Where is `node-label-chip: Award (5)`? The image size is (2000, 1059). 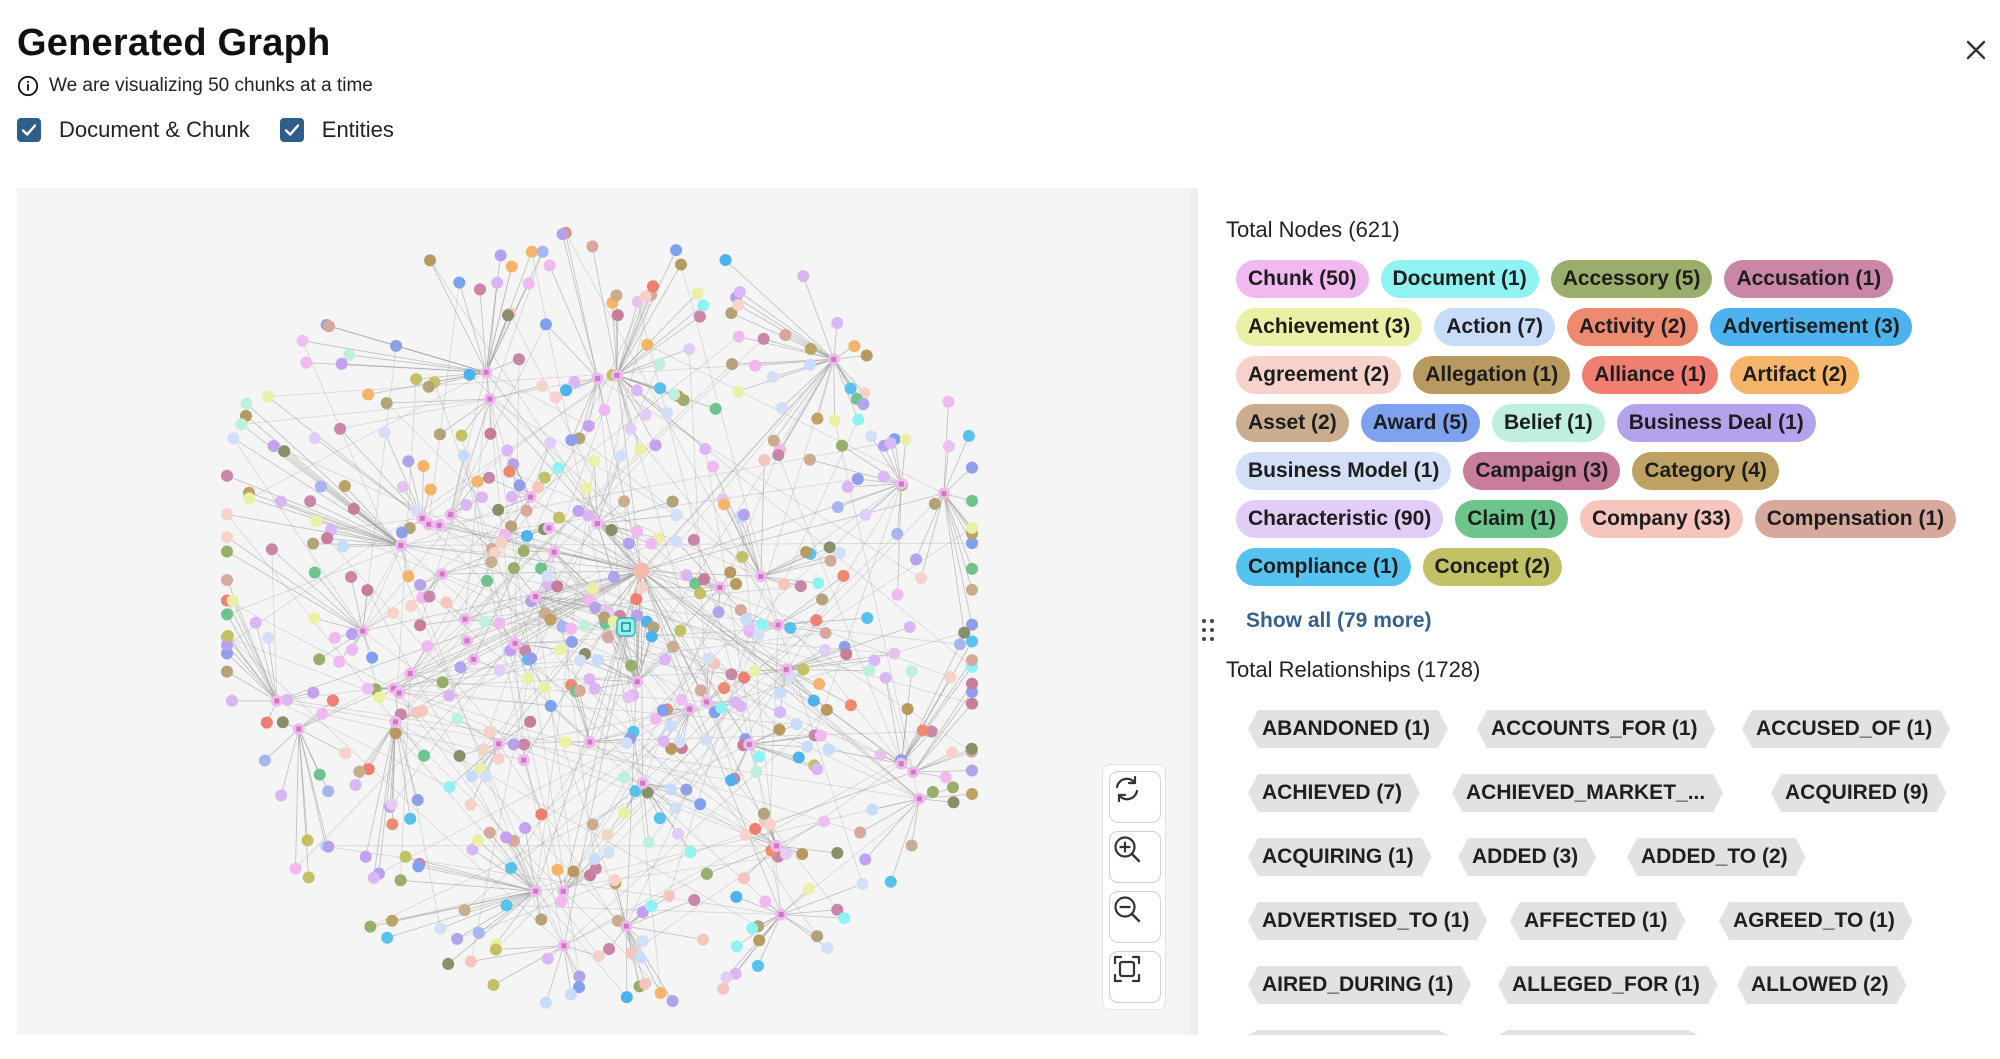
node-label-chip: Award (5) is located at coordinates (1420, 423).